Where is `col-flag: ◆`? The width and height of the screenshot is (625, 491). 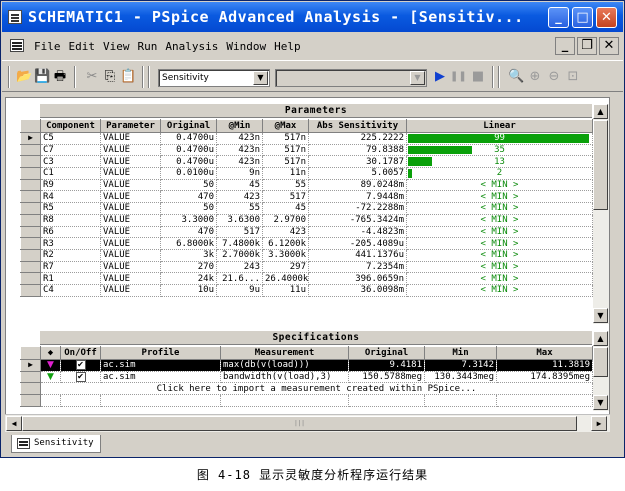
col-flag: ◆ is located at coordinates (50, 353).